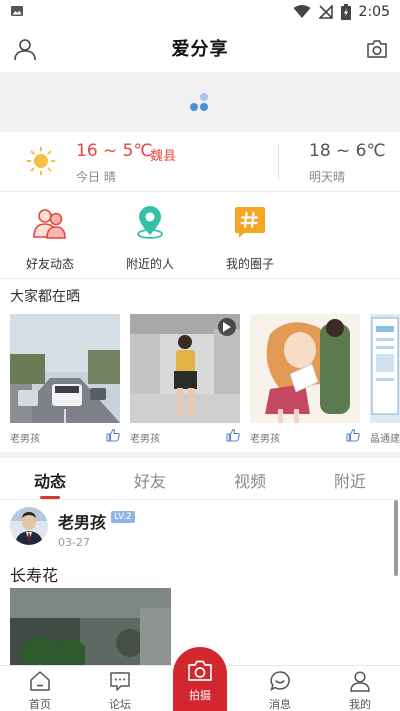 This screenshot has height=711, width=400. What do you see at coordinates (149, 264) in the screenshot?
I see `quick-nav-label: 附近的人` at bounding box center [149, 264].